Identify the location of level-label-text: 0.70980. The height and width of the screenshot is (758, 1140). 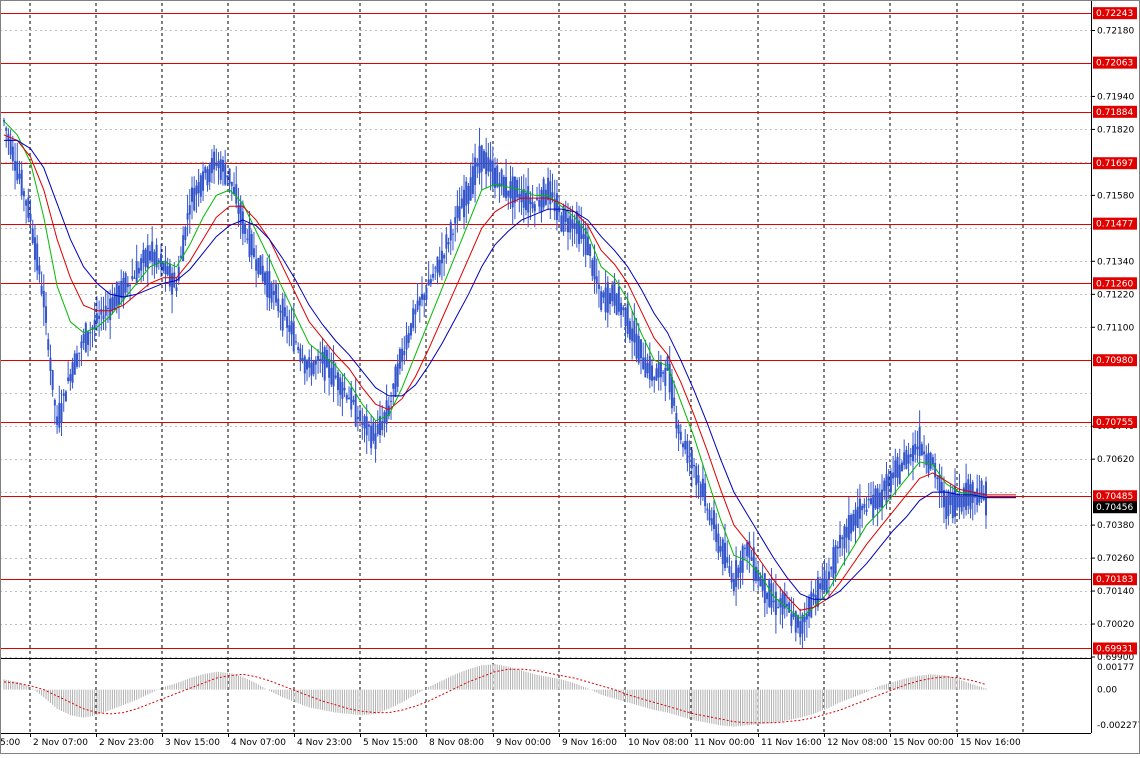
(1114, 361).